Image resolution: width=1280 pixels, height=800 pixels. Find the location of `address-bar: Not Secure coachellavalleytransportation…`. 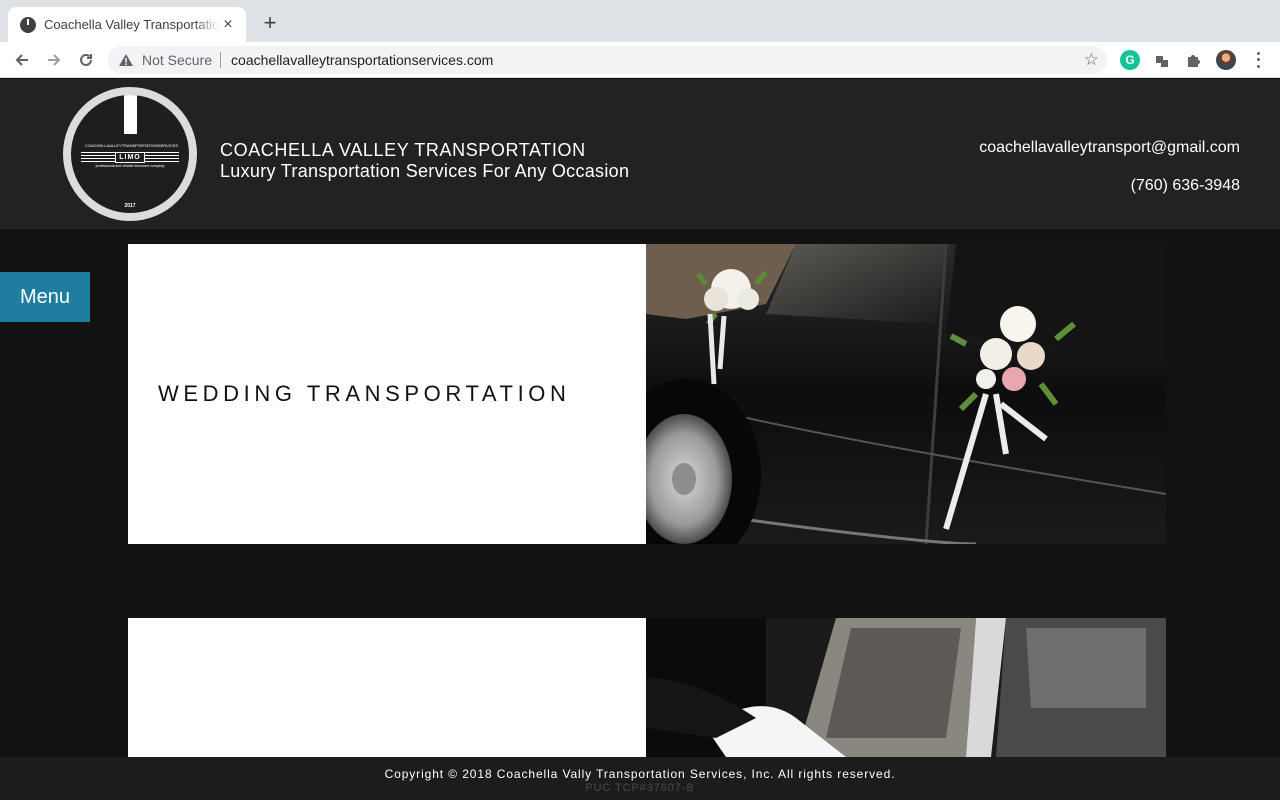

address-bar: Not Secure coachellavalleytransportation… is located at coordinates (607, 60).